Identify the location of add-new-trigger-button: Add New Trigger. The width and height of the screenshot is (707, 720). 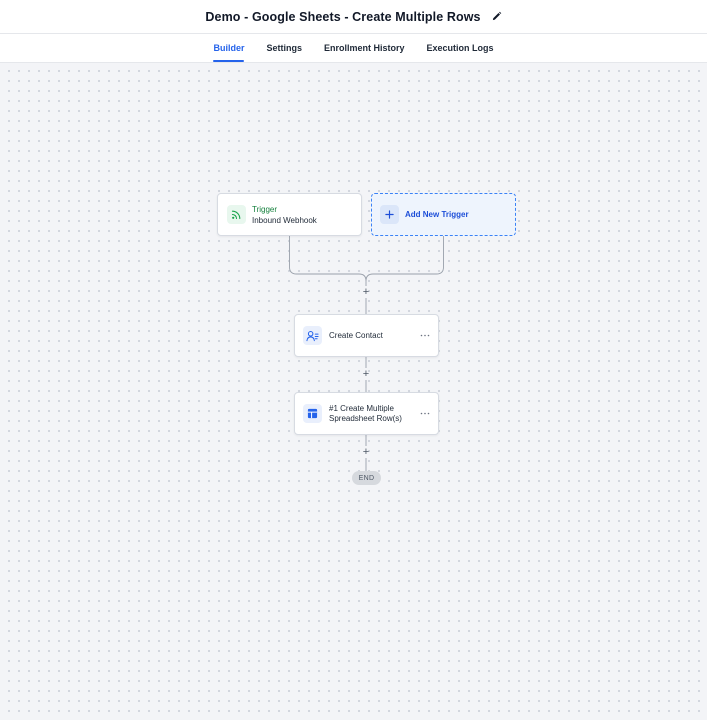
(443, 214).